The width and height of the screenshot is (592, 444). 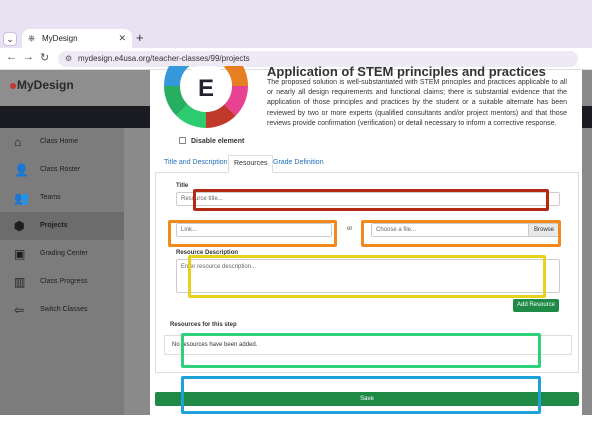 I want to click on sidebar-item-class-home: ⌂ Class Home, so click(x=62, y=142).